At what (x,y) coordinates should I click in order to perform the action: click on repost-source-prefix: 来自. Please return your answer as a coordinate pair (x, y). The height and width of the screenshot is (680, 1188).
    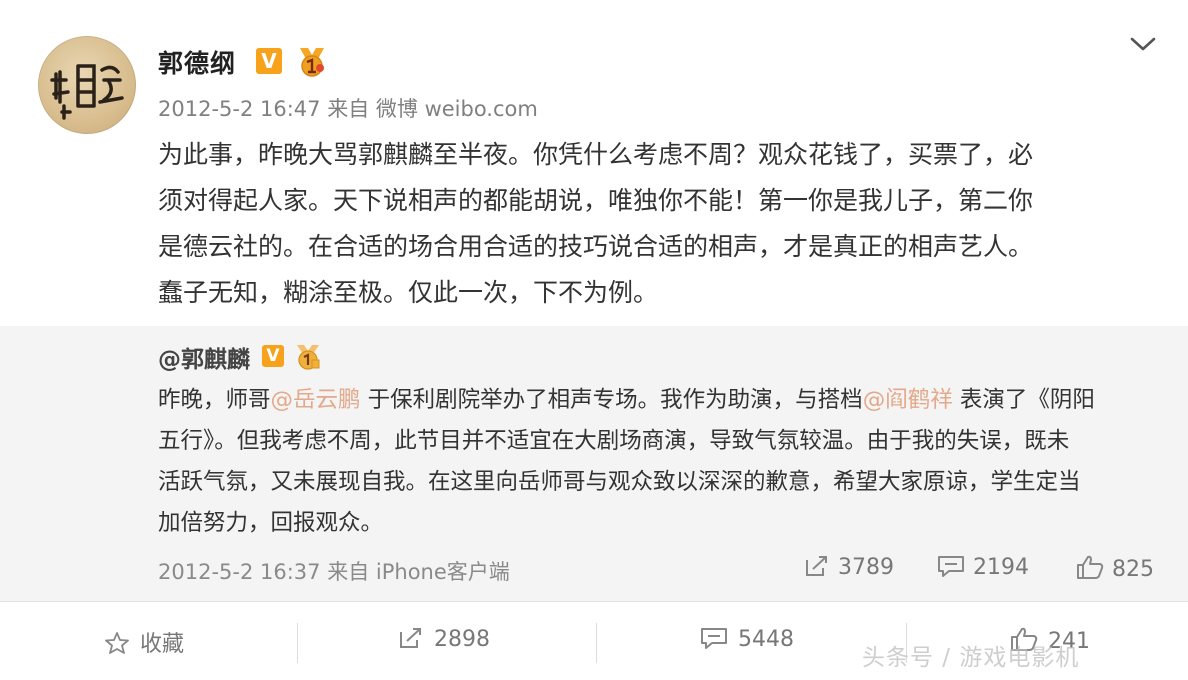
    Looking at the image, I should click on (348, 572).